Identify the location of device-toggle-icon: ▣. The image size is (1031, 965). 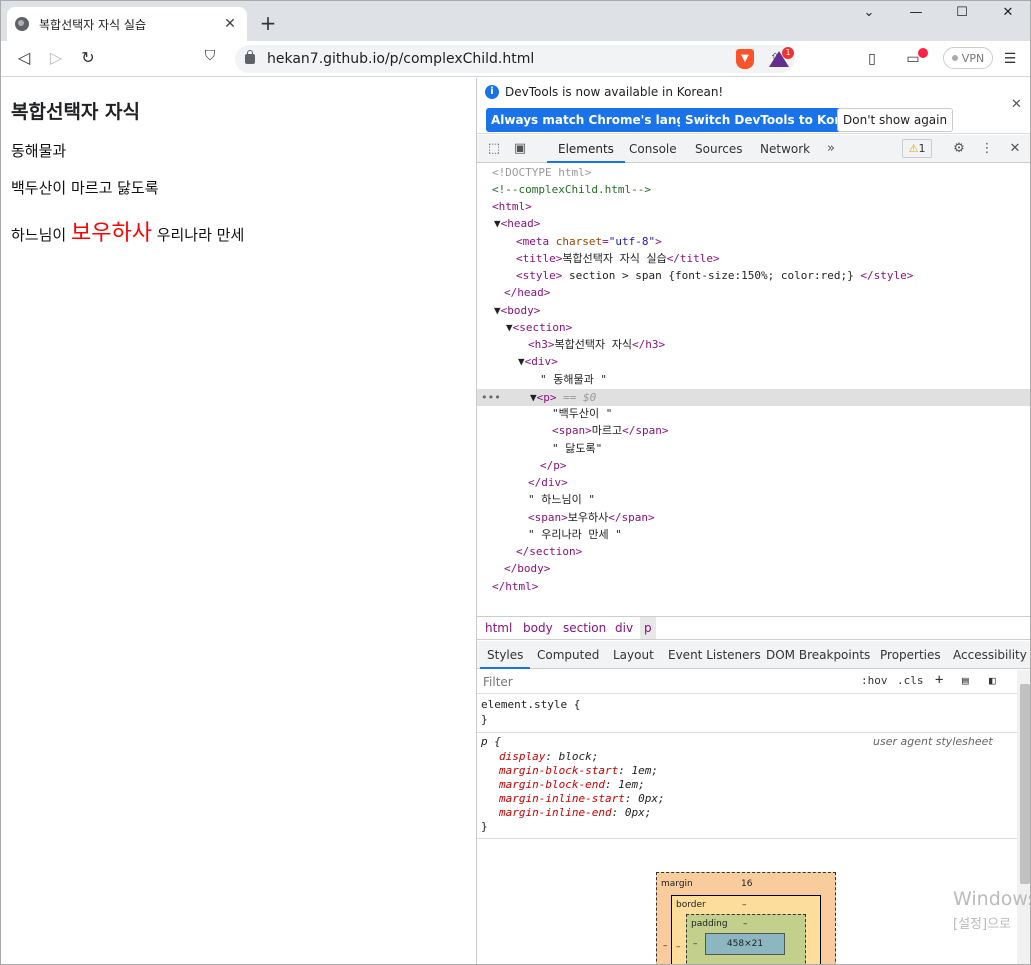
(520, 149).